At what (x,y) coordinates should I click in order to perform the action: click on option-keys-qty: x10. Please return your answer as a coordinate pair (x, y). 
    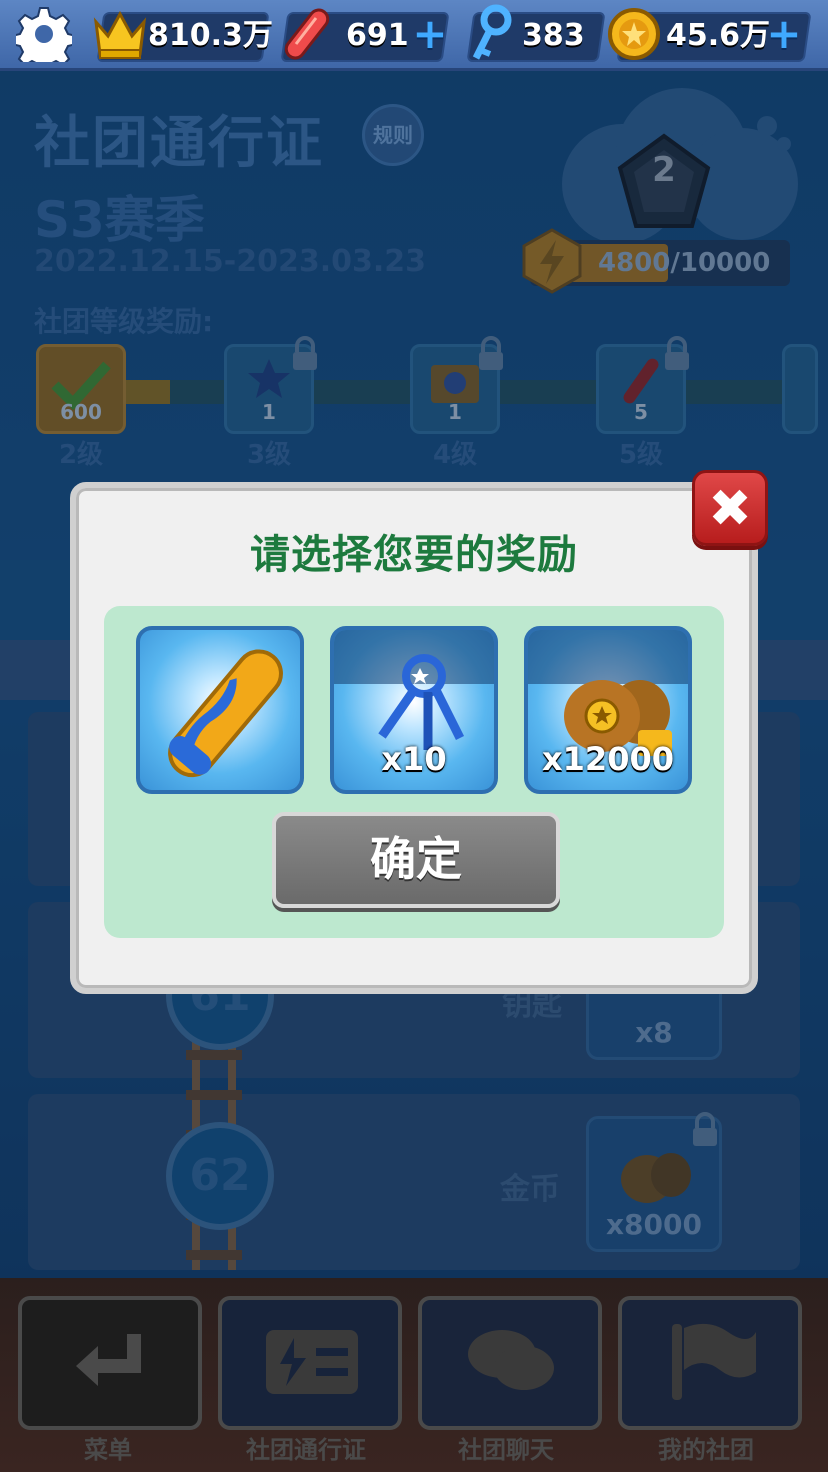
    Looking at the image, I should click on (414, 759).